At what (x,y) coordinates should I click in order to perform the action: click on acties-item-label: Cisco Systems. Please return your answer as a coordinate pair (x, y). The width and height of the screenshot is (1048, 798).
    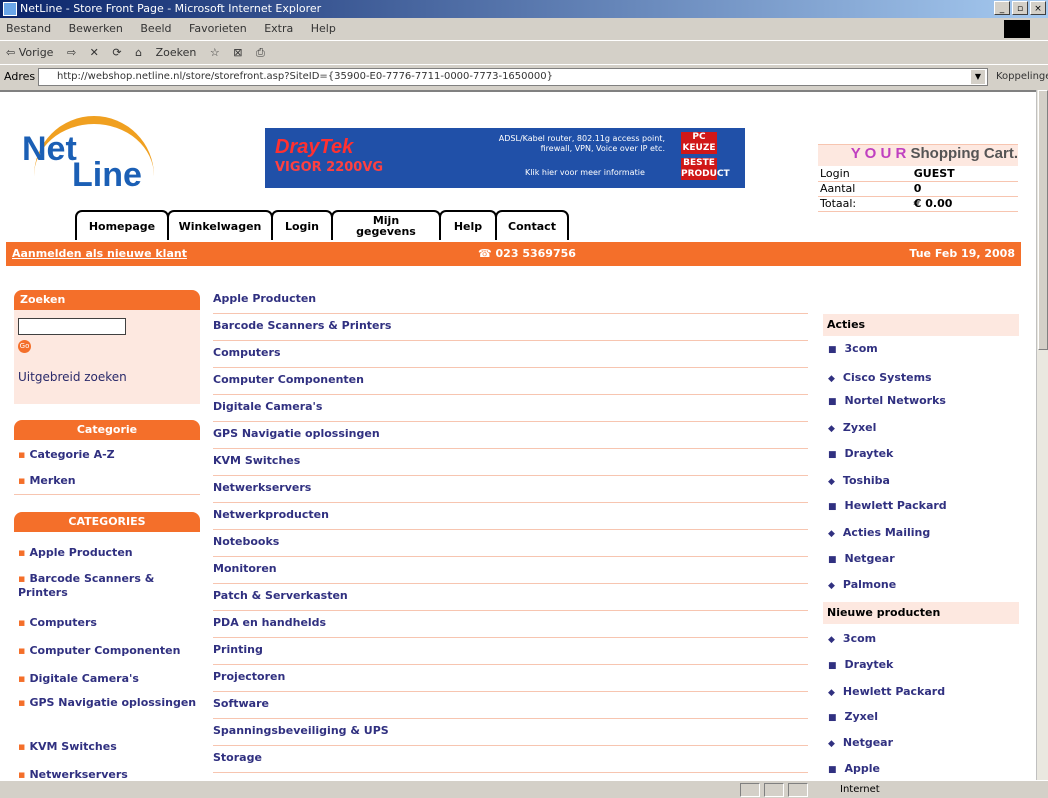
    Looking at the image, I should click on (887, 377).